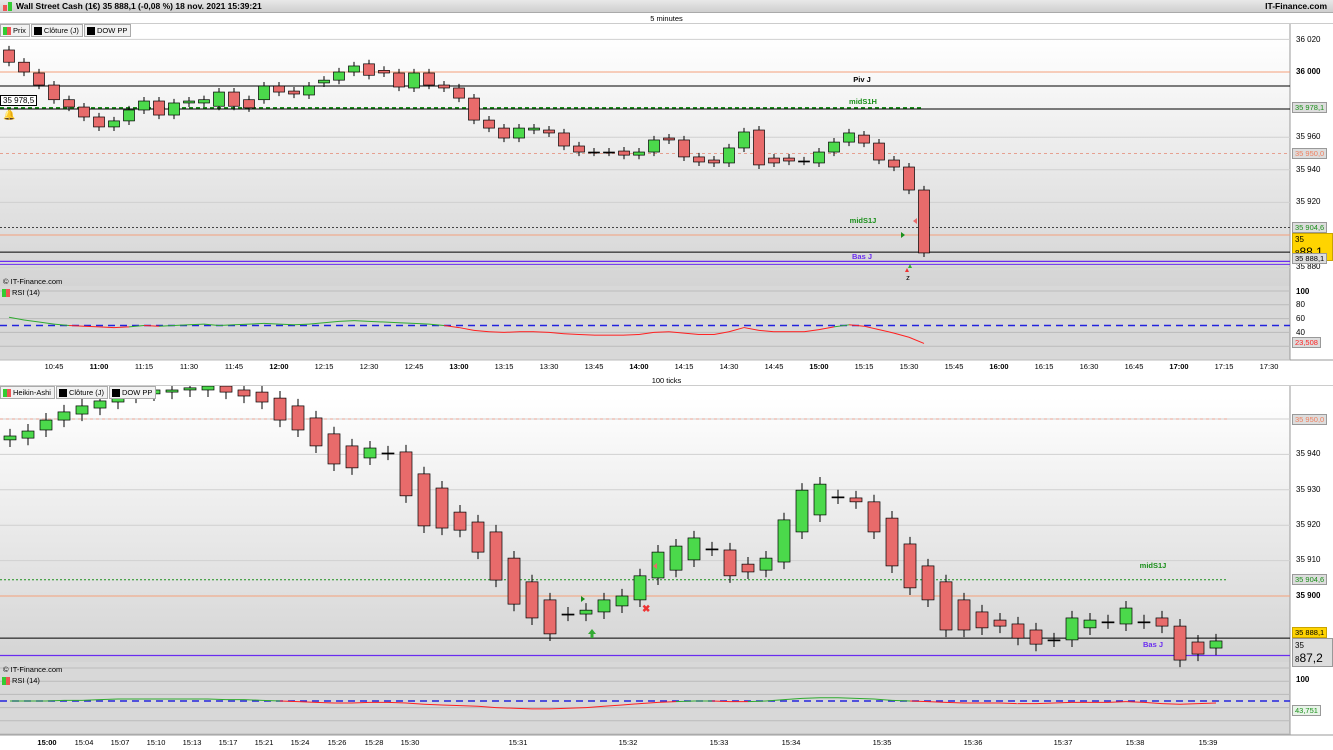 The width and height of the screenshot is (1333, 750). What do you see at coordinates (324, 366) in the screenshot?
I see `x-tick: 12:15` at bounding box center [324, 366].